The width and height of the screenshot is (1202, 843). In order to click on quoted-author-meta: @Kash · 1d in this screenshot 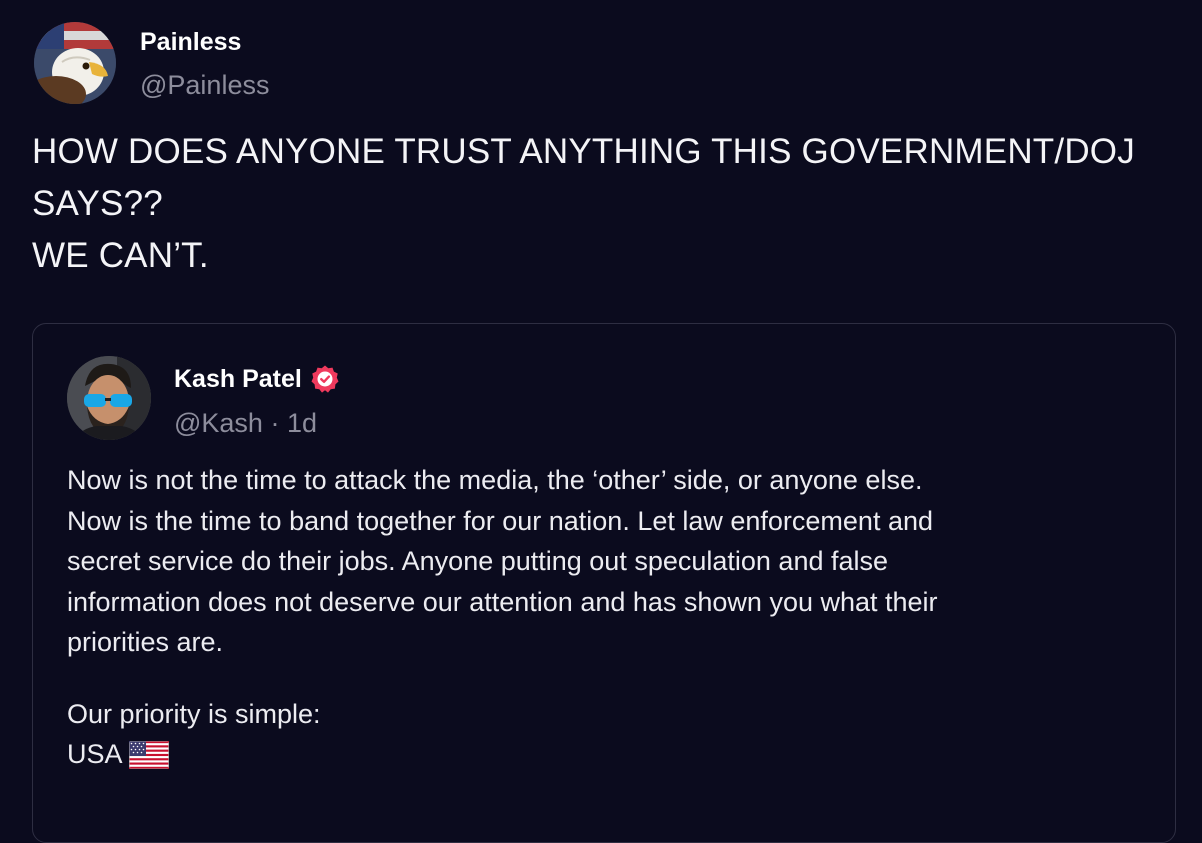, I will do `click(245, 423)`.